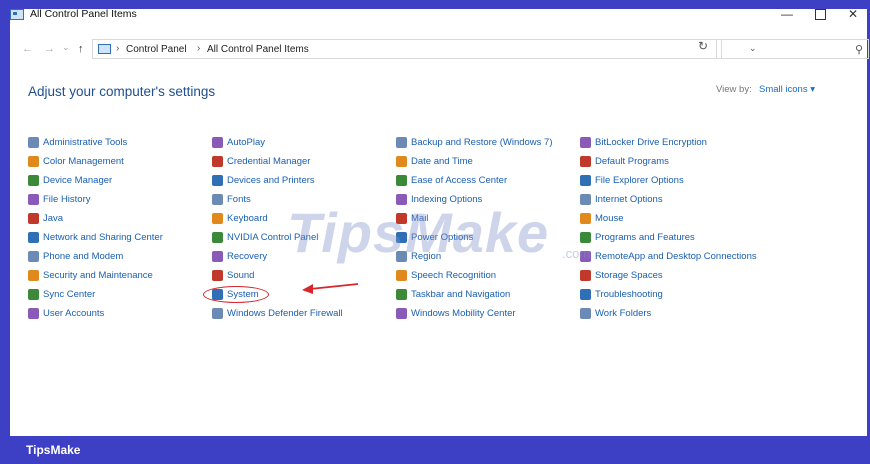  I want to click on view-by-dropdown: Small icons ▾, so click(787, 89).